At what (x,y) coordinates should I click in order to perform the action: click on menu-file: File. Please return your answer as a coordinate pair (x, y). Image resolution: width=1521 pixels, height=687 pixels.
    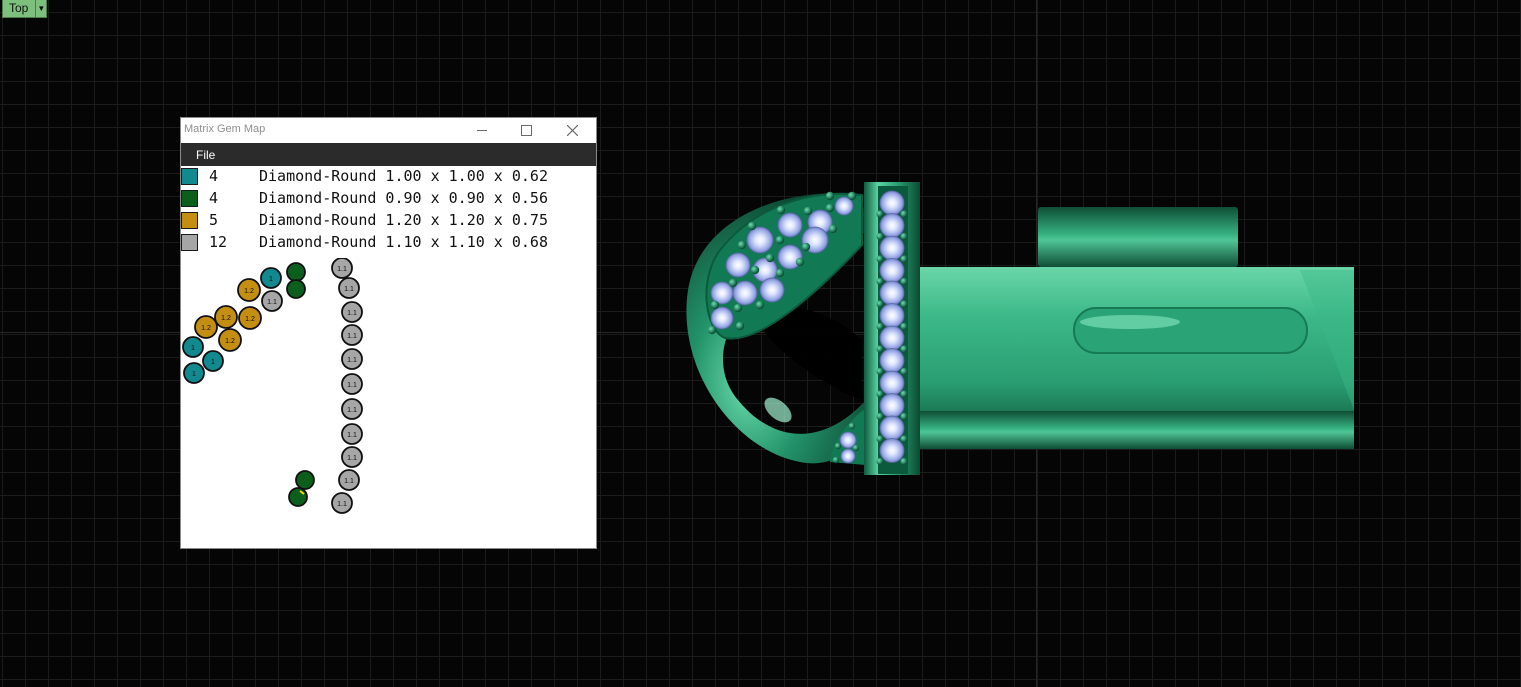
    Looking at the image, I should click on (205, 155).